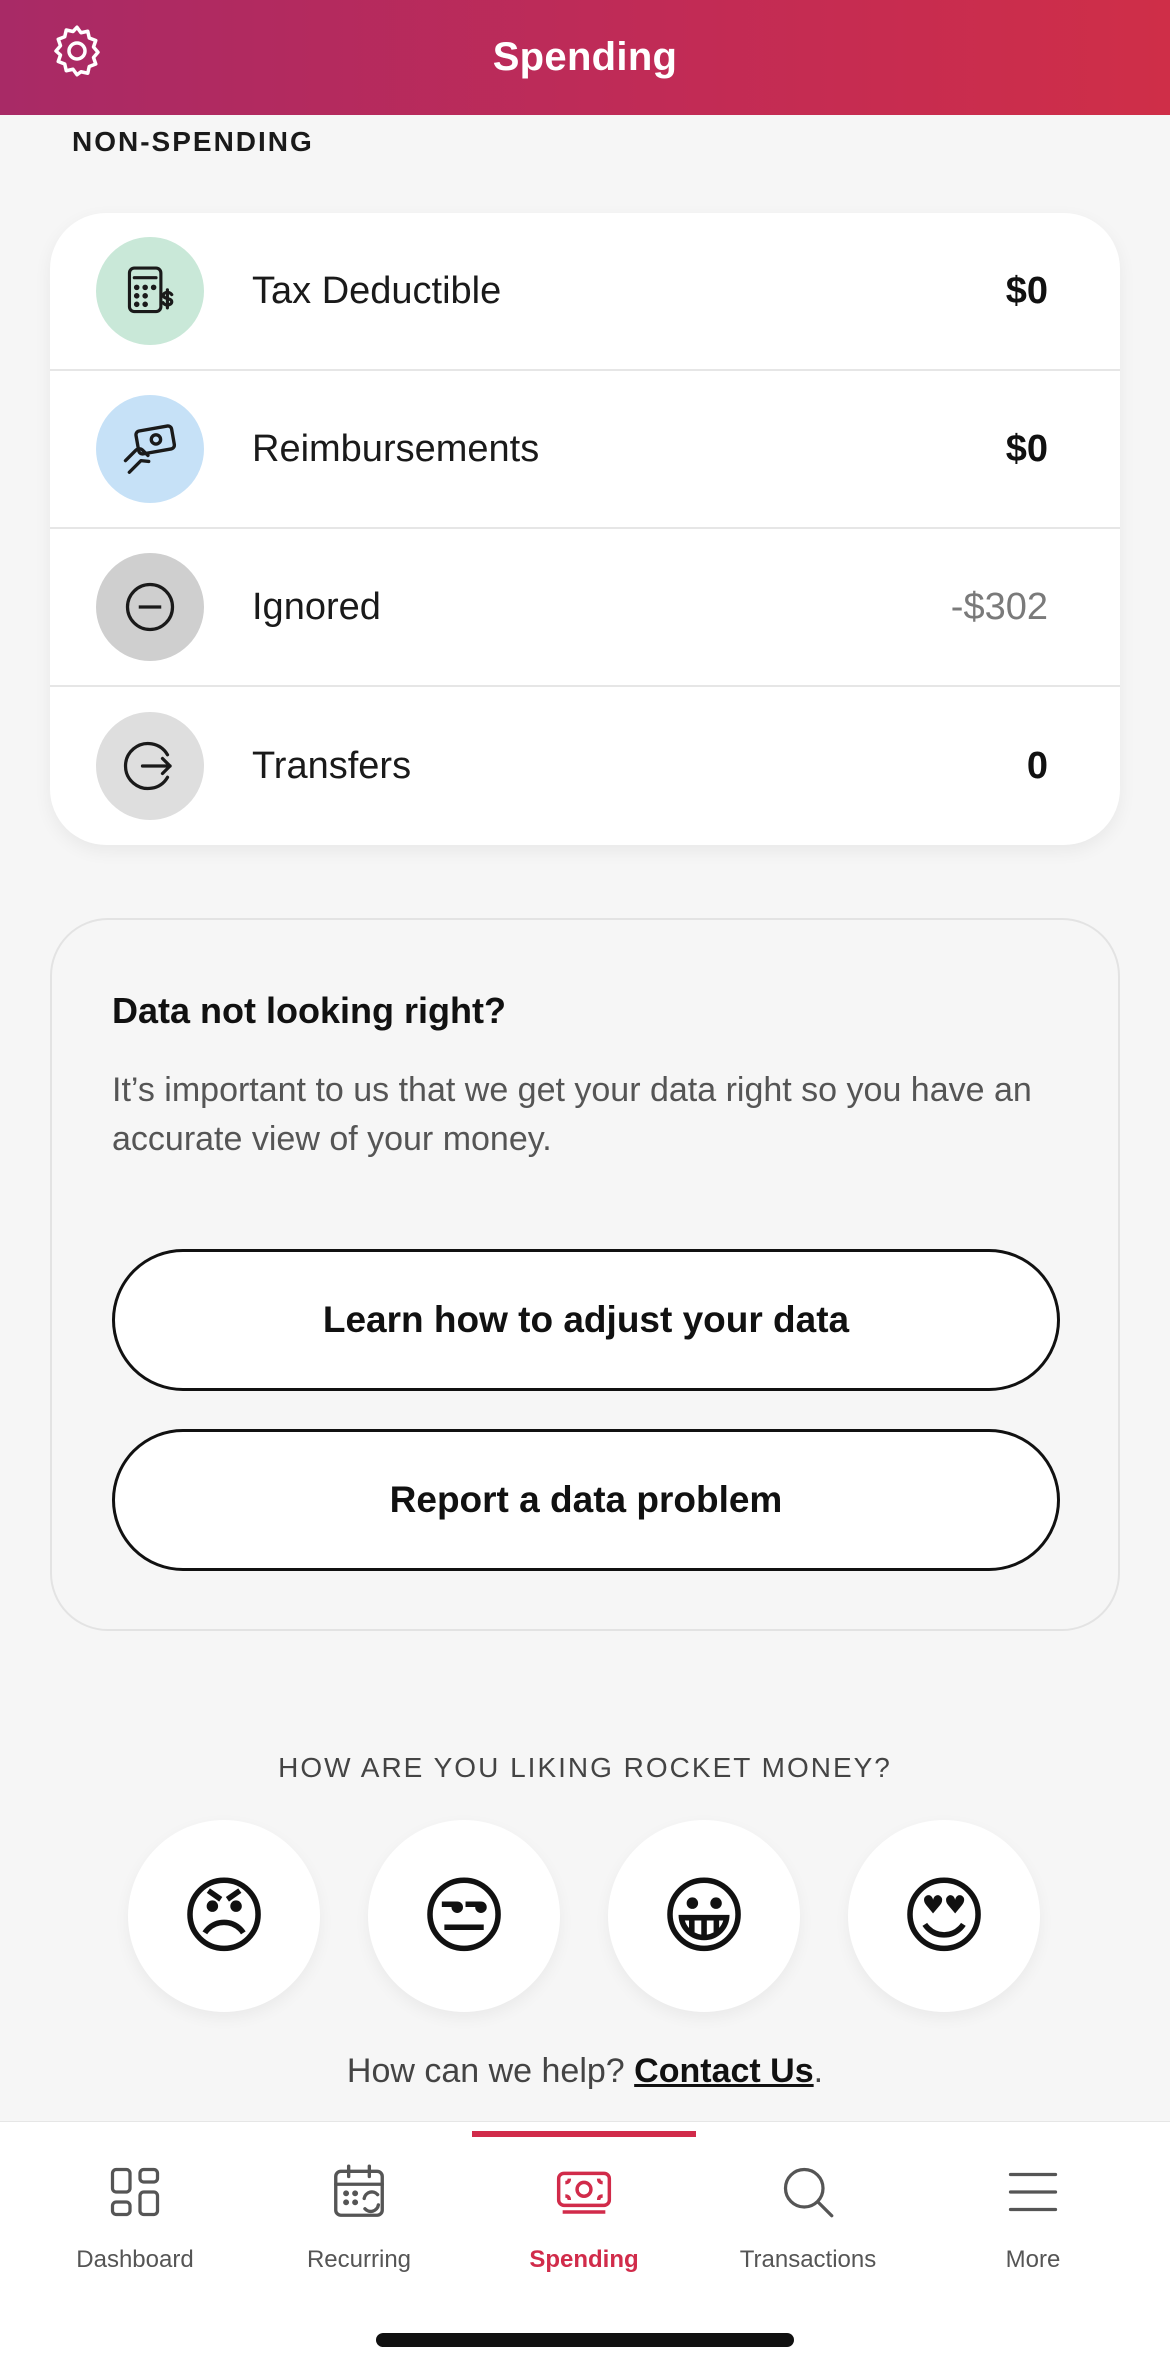 The height and width of the screenshot is (2374, 1170). I want to click on nav-label: More, so click(1033, 2259).